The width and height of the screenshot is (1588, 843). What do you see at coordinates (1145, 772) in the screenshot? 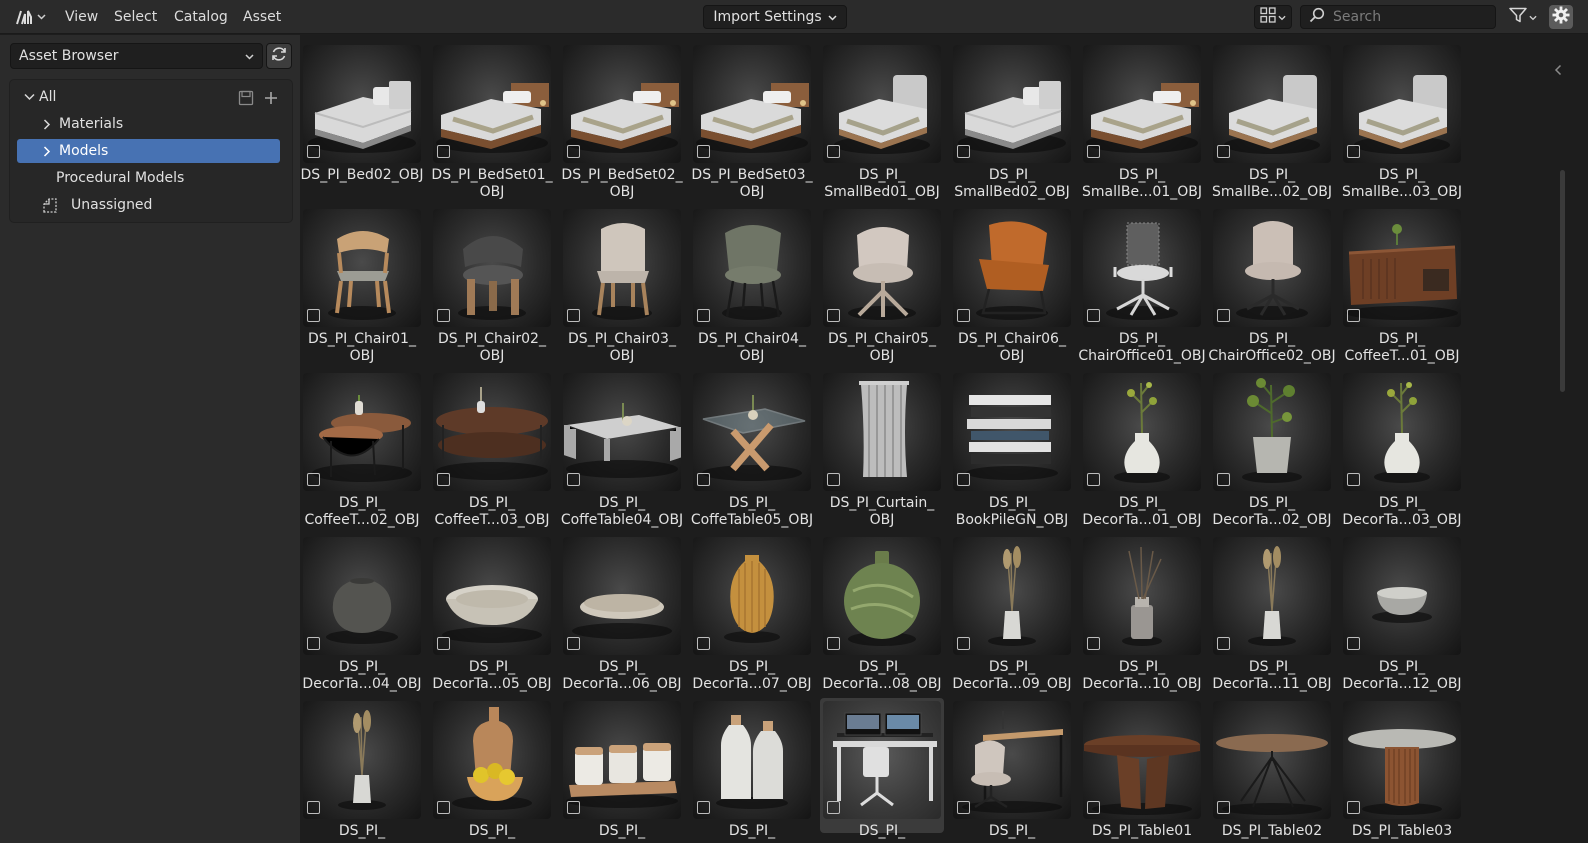
I see `asset-tile: DS_PI_Table01` at bounding box center [1145, 772].